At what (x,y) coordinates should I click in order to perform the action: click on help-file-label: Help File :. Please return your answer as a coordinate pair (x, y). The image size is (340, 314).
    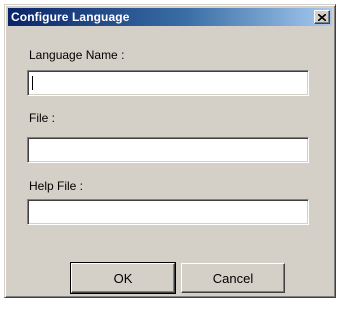
    Looking at the image, I should click on (56, 186).